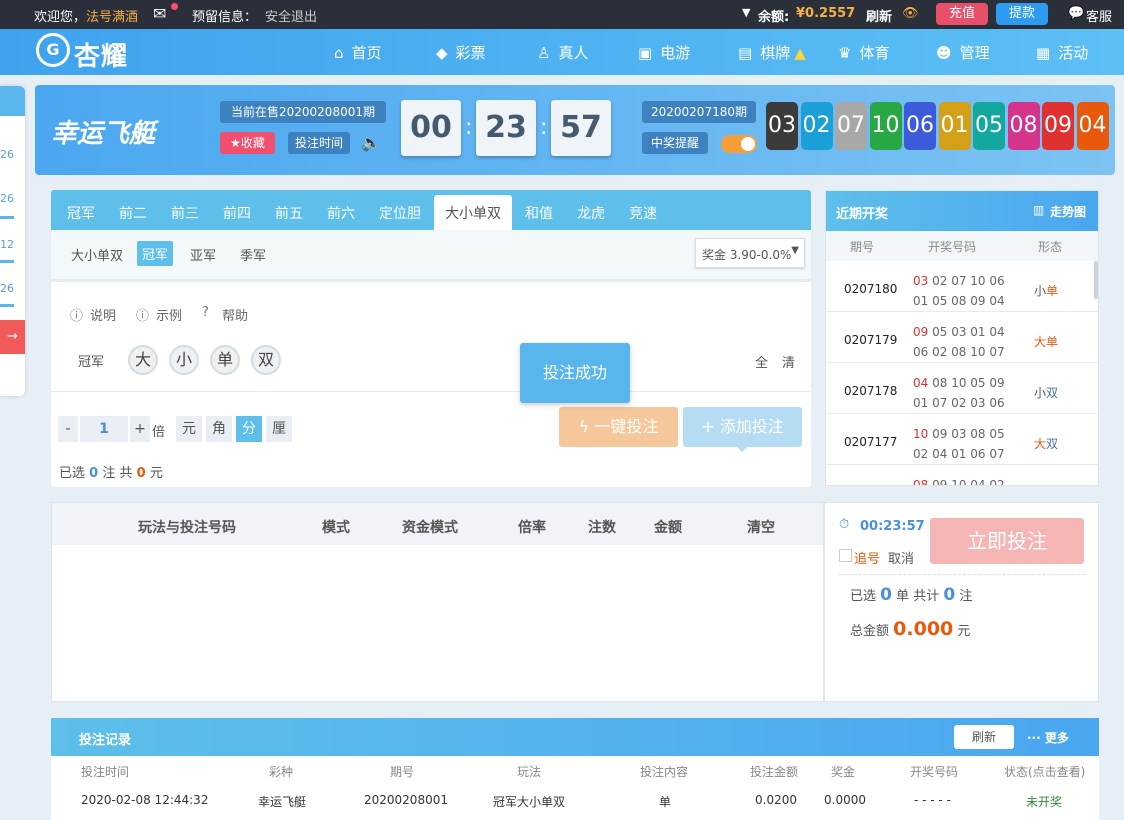  I want to click on eye-hidden-icon: 👁, so click(910, 13).